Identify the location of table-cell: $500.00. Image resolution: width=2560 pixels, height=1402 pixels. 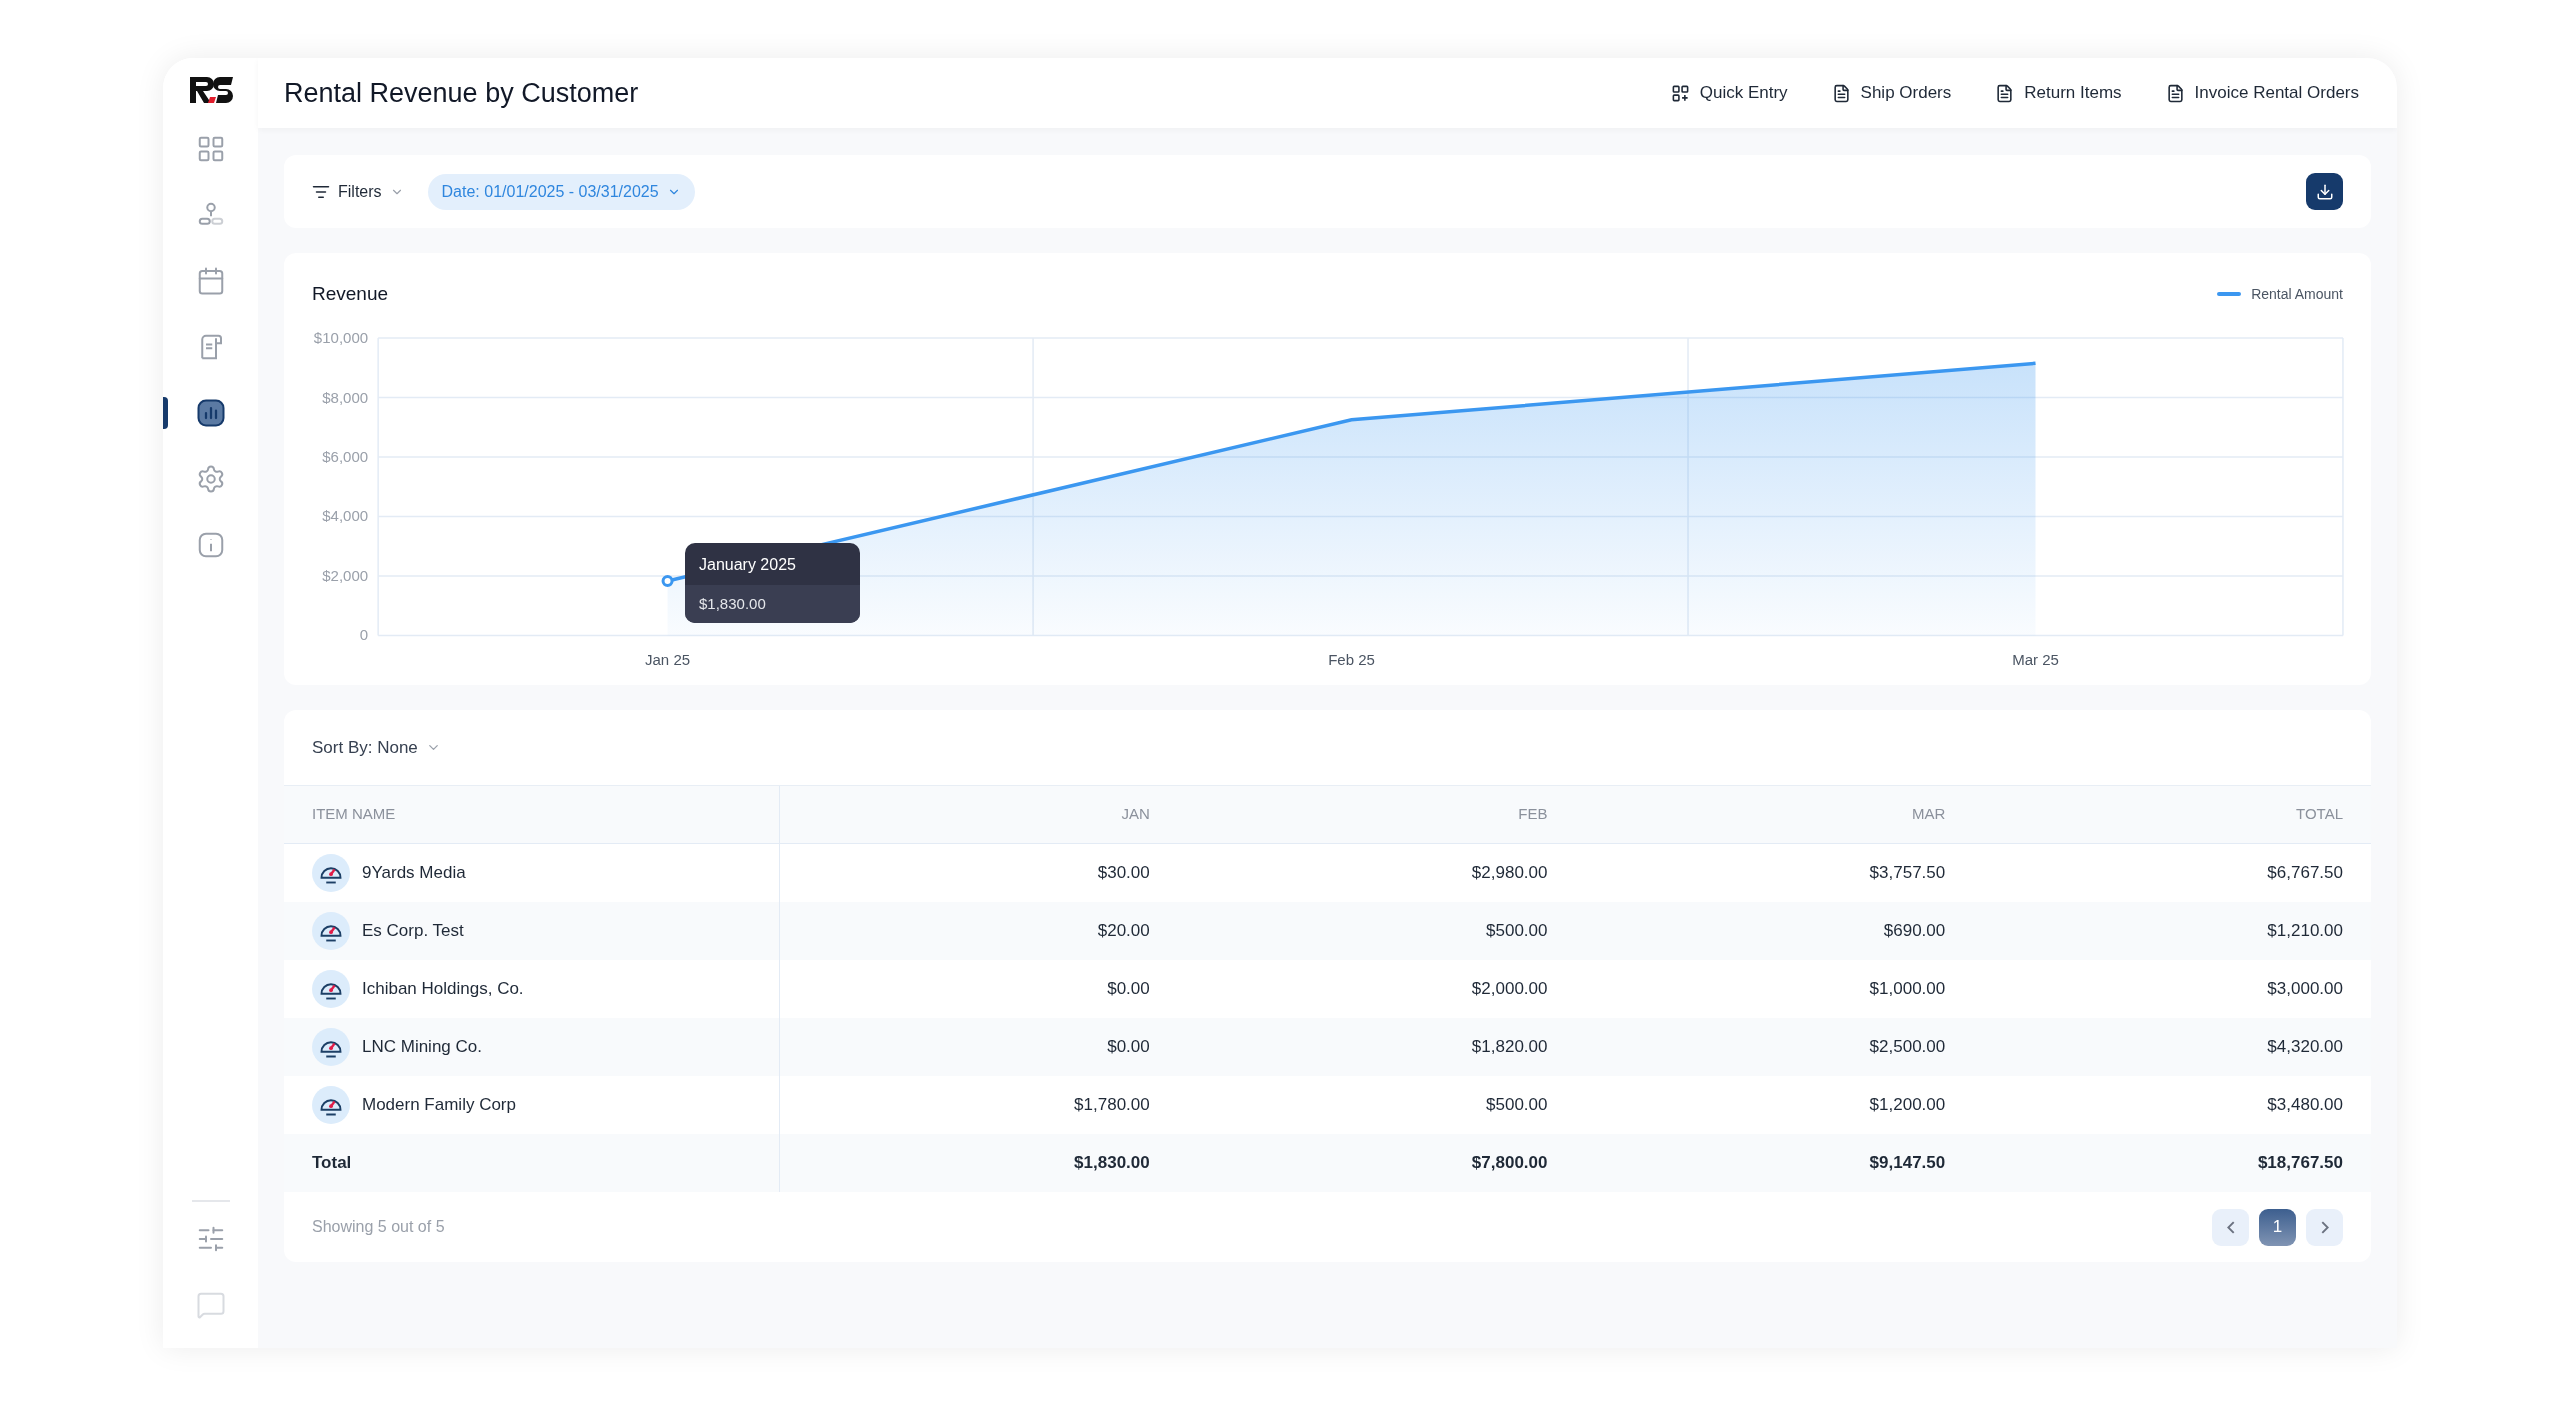
(1376, 931).